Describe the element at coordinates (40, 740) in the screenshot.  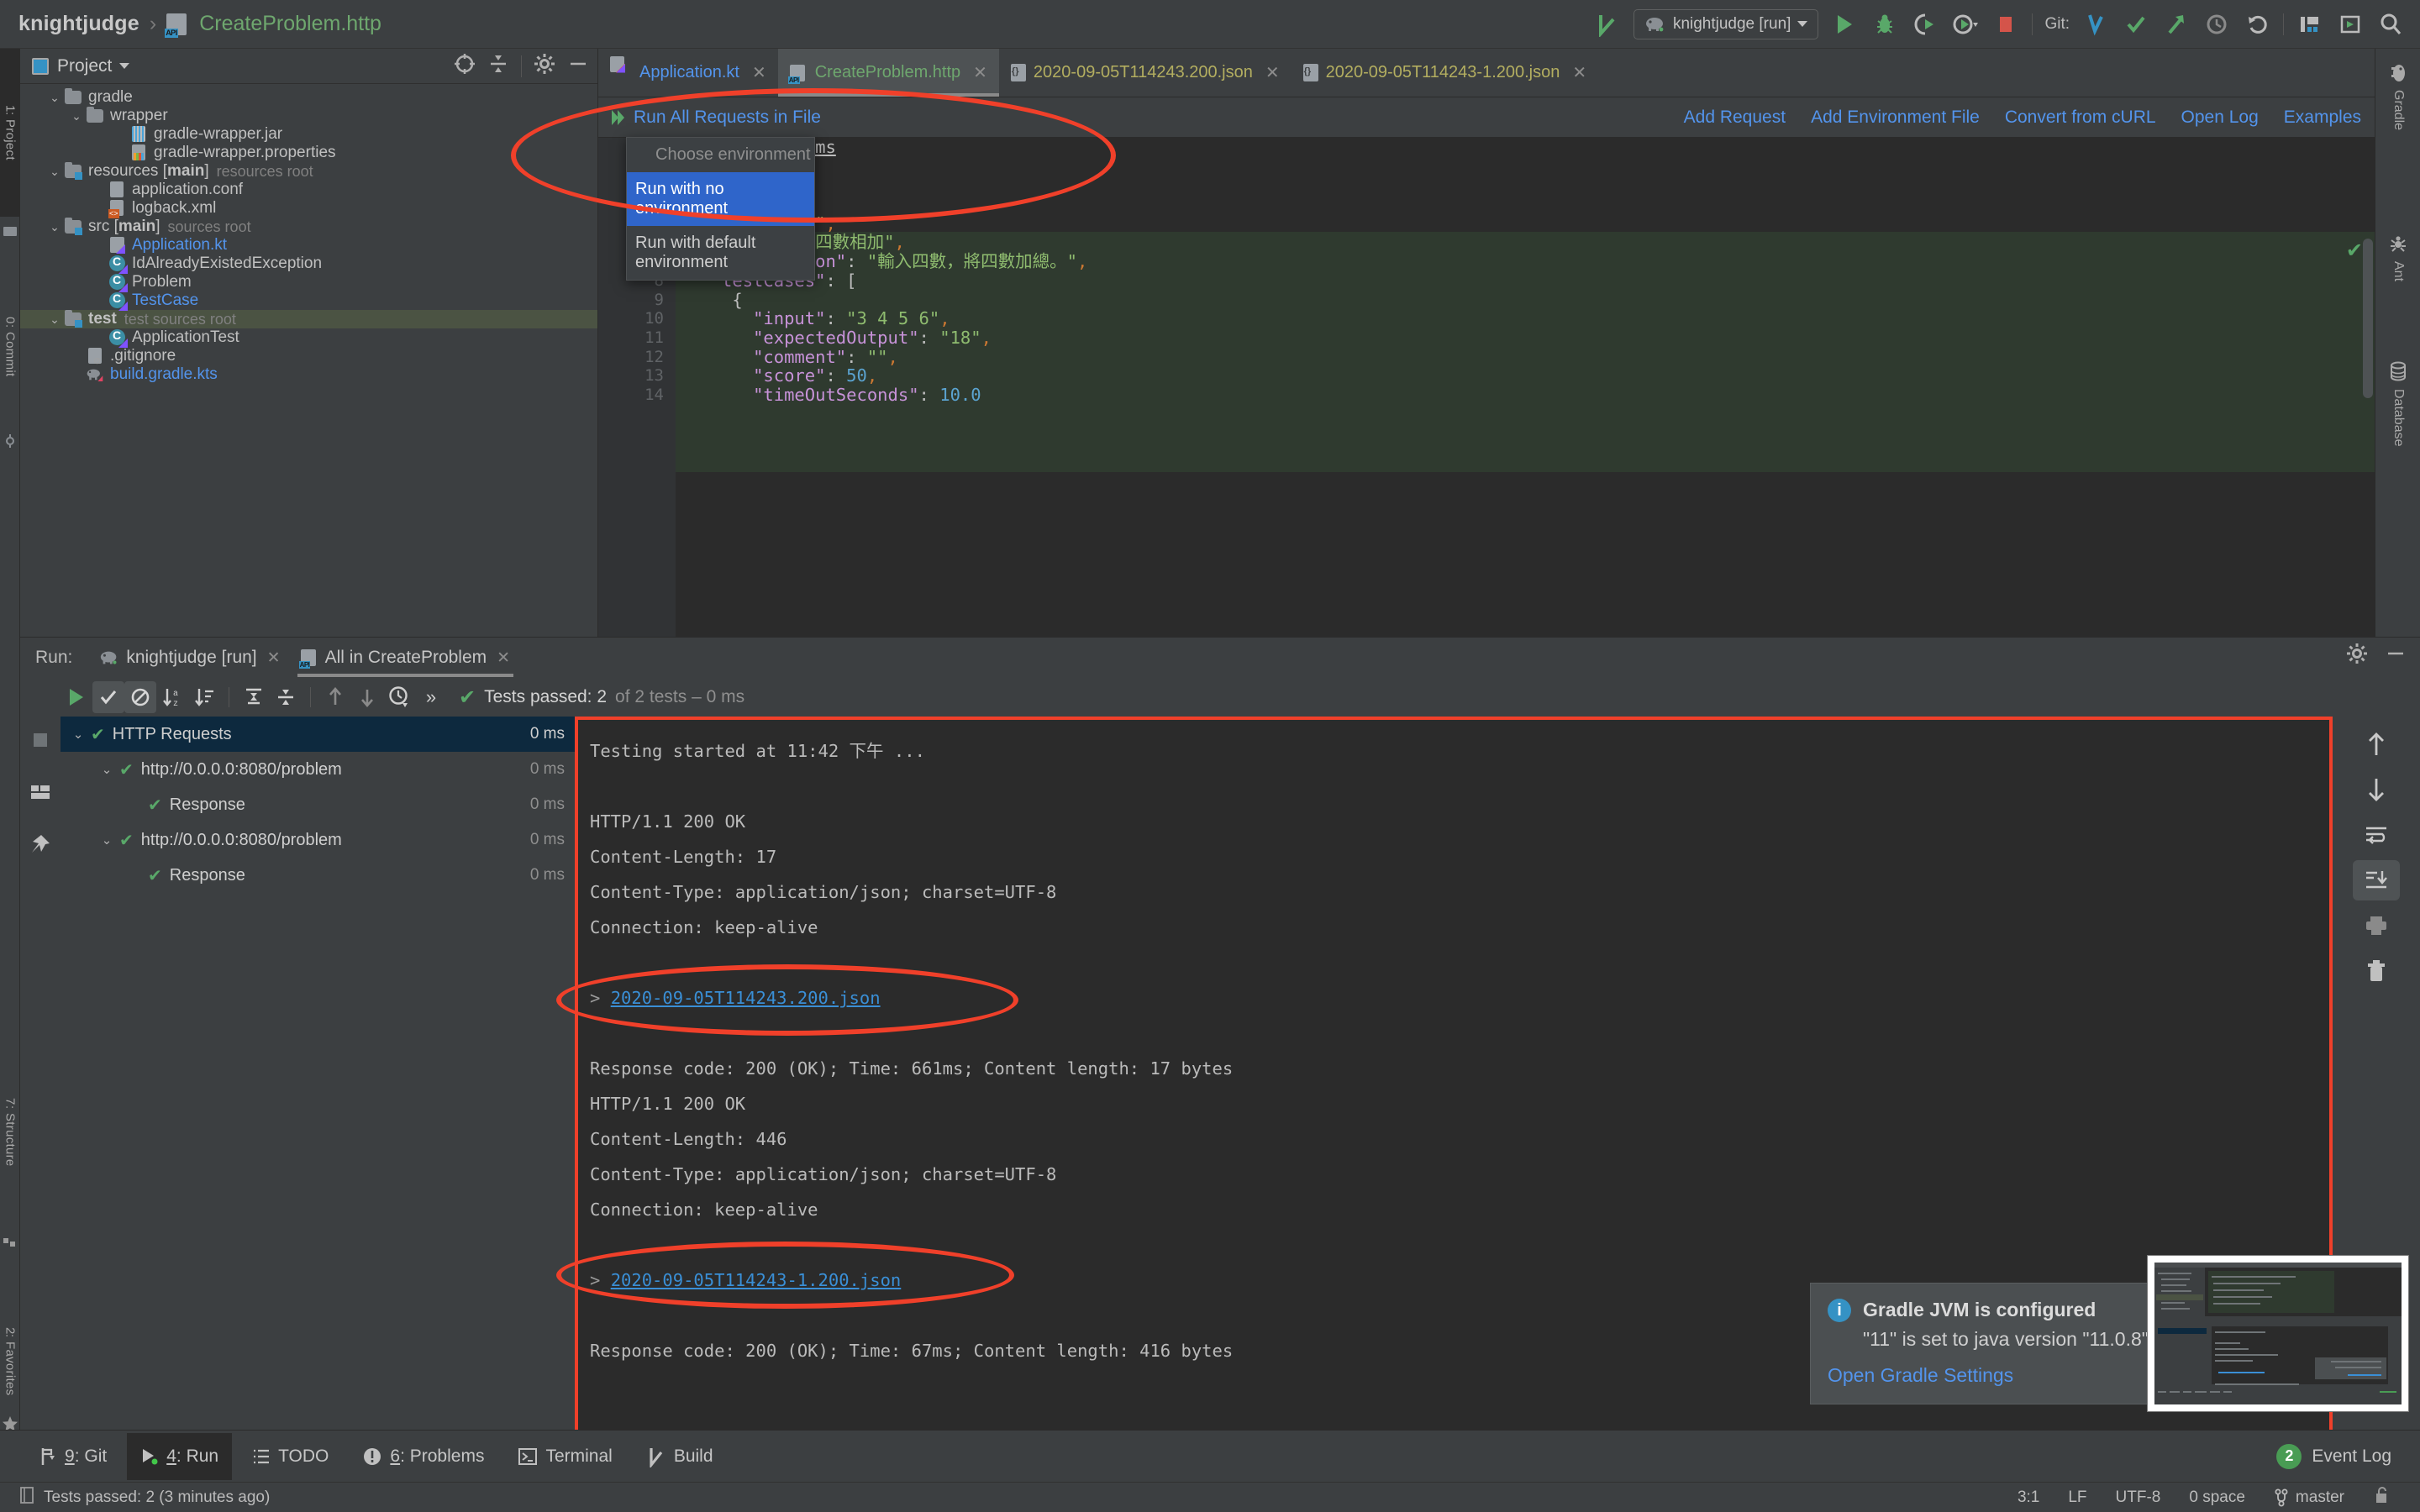
I see `stop-icon` at that location.